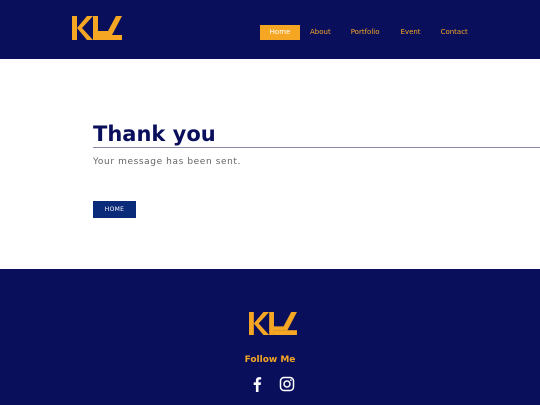 The image size is (540, 405). Describe the element at coordinates (280, 32) in the screenshot. I see `nav-home: Home` at that location.